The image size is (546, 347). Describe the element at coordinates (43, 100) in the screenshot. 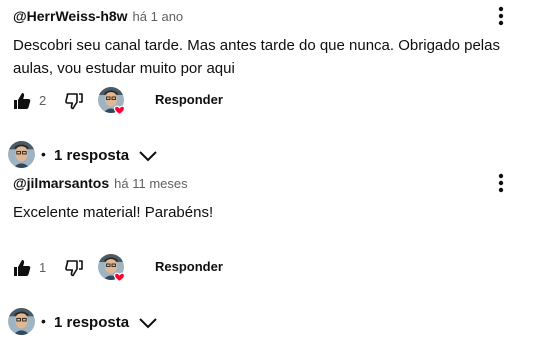

I see `like-count: 2` at that location.